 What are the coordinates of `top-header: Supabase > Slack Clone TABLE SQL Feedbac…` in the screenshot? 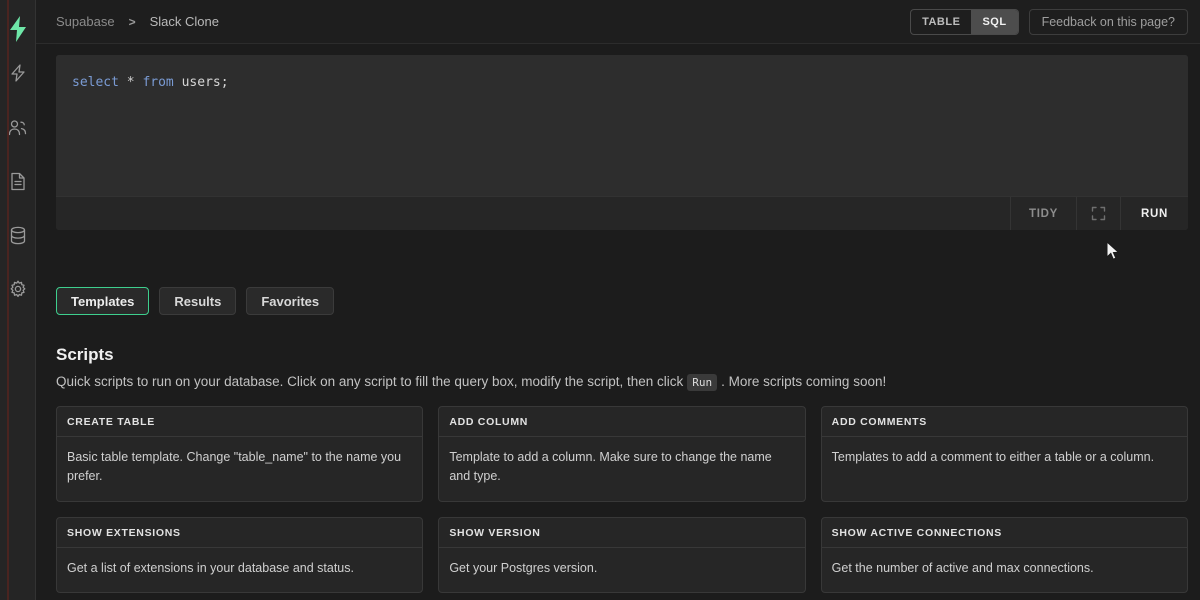 It's located at (618, 22).